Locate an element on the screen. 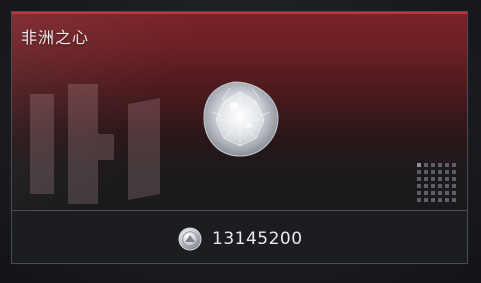  background-glyph-icon is located at coordinates (95, 144).